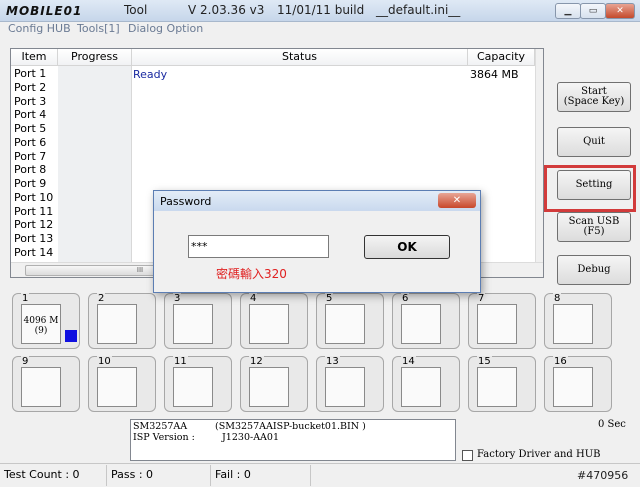 This screenshot has width=640, height=487. Describe the element at coordinates (501, 57) in the screenshot. I see `column-capacity: Capacity` at that location.